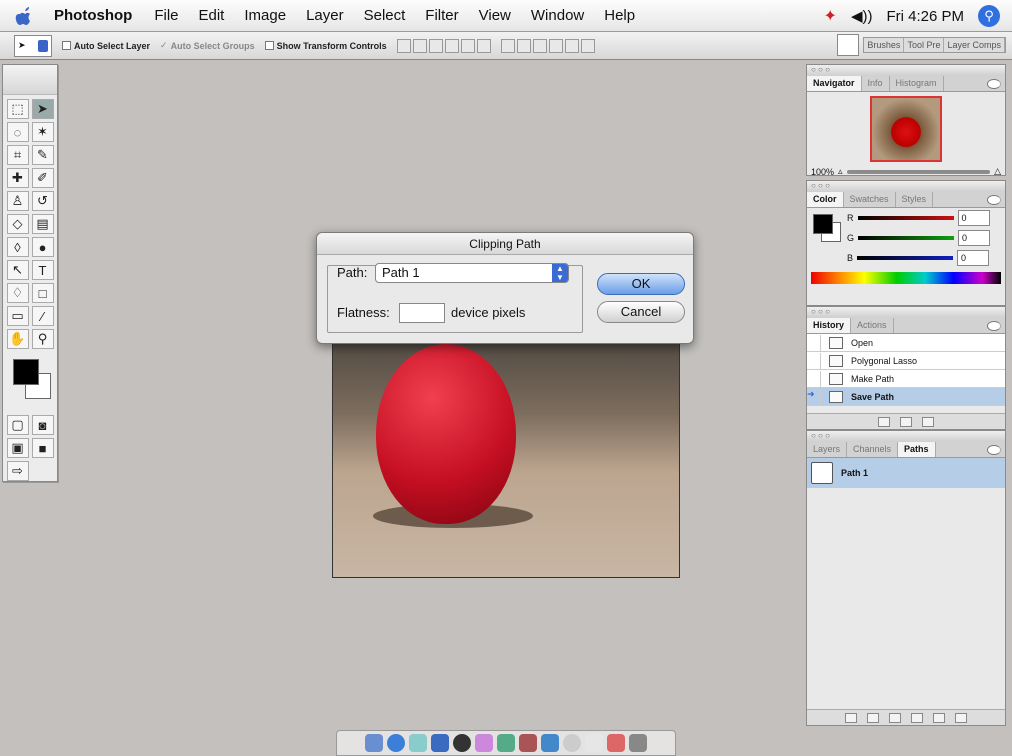 The width and height of the screenshot is (1012, 756). Describe the element at coordinates (374, 743) in the screenshot. I see `finder-icon` at that location.